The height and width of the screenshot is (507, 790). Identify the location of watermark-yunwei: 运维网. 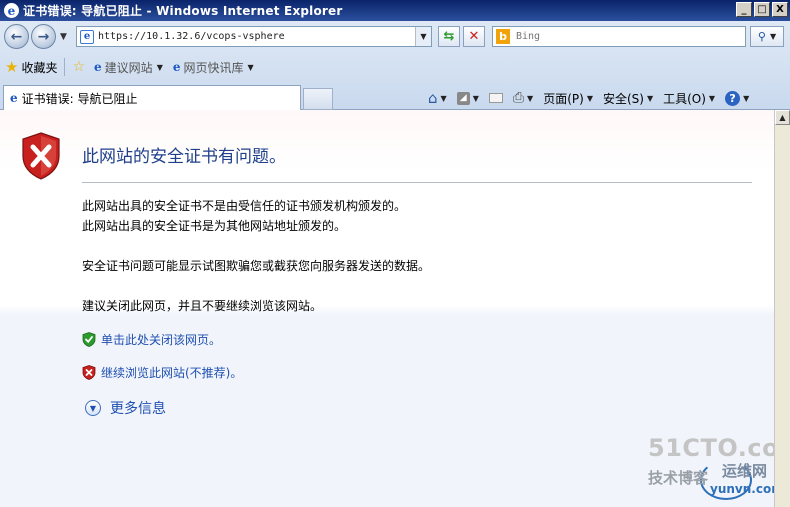
(745, 471).